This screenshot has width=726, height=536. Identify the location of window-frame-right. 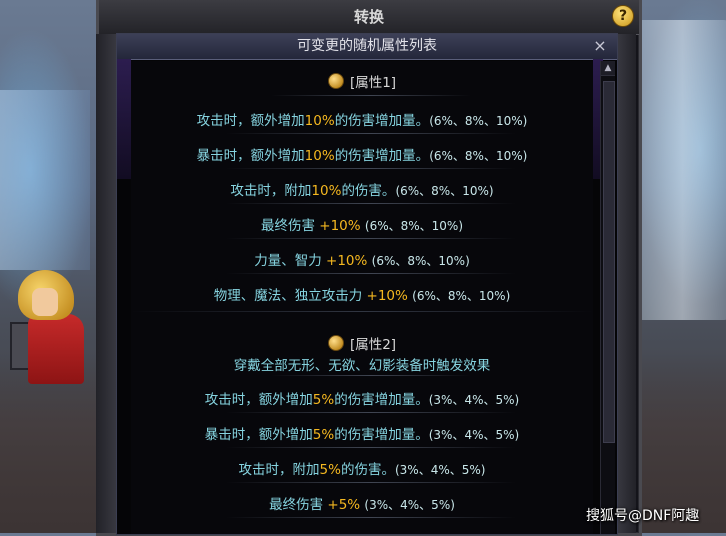
(626, 283).